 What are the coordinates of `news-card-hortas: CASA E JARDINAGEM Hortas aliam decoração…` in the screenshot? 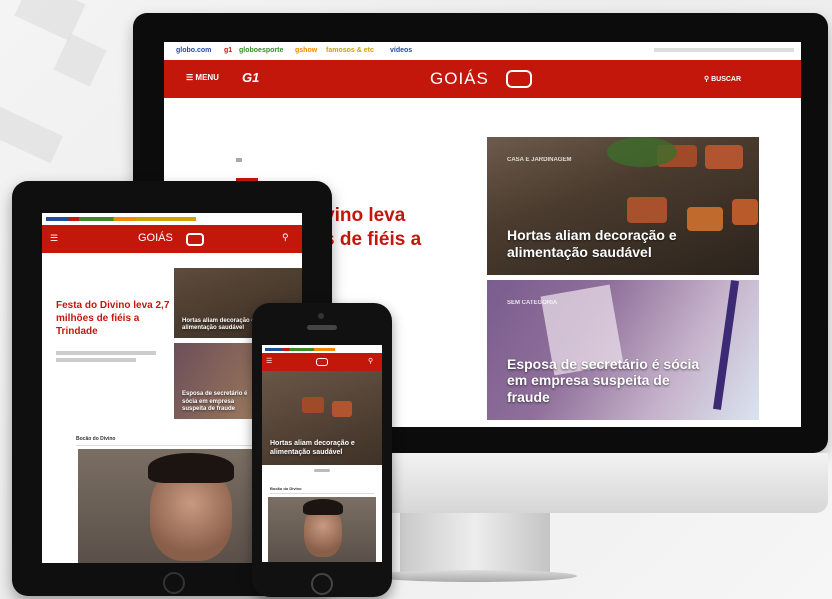 It's located at (623, 206).